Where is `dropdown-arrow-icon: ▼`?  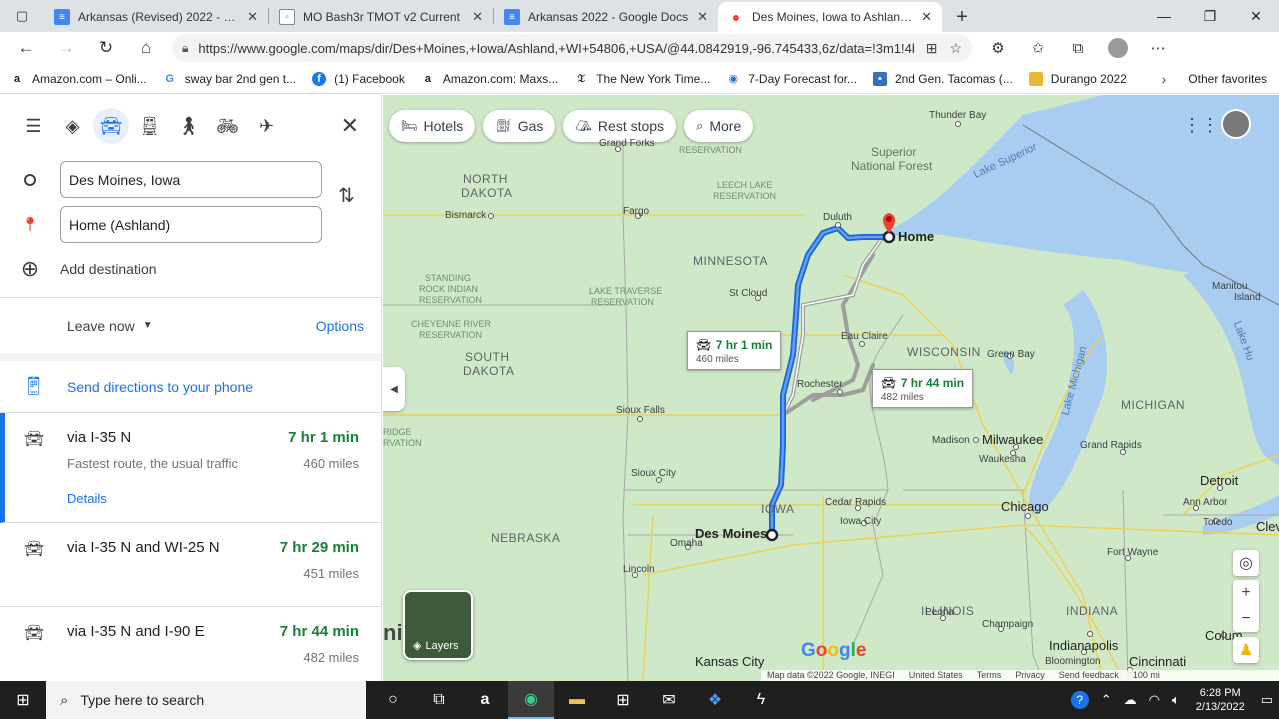 dropdown-arrow-icon: ▼ is located at coordinates (148, 325).